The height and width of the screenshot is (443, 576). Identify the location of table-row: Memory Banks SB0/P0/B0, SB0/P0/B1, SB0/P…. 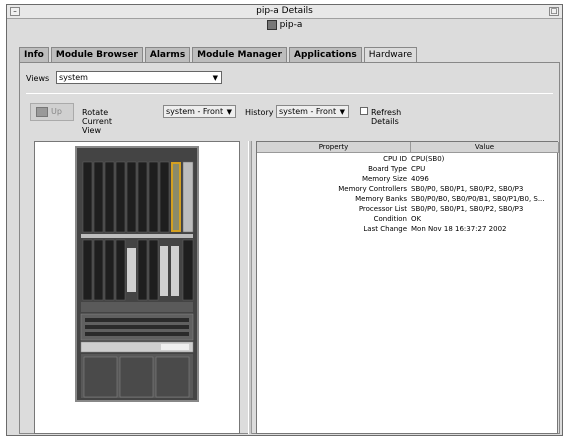
(408, 199).